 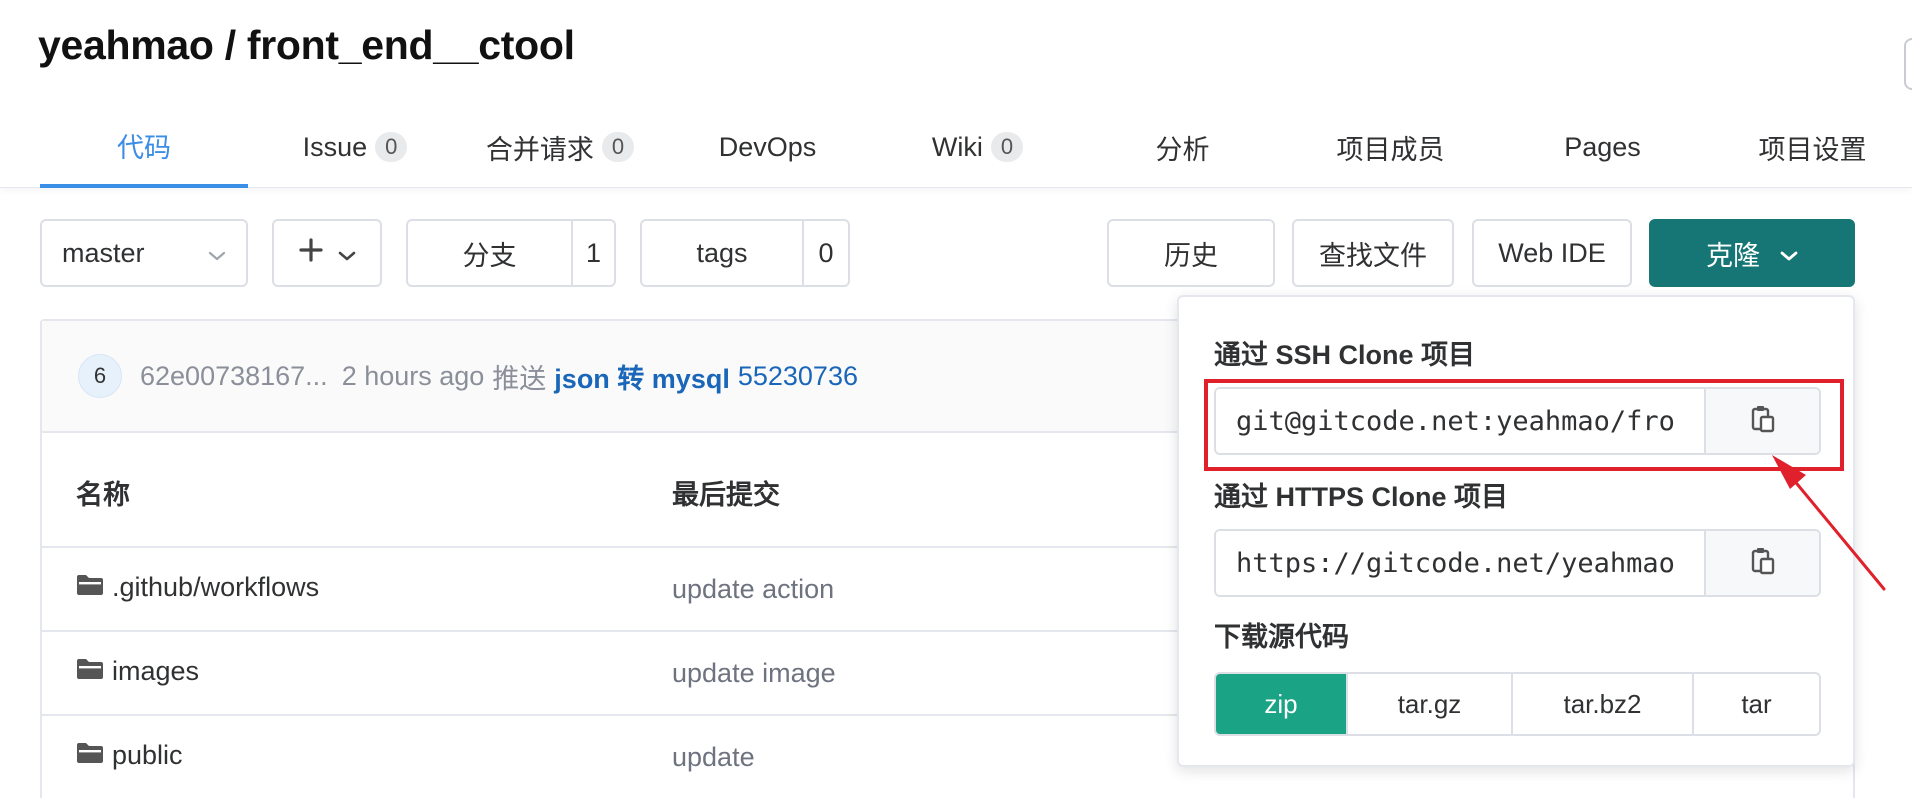 I want to click on download-tar-gz-button: tar.gz, so click(x=1430, y=704).